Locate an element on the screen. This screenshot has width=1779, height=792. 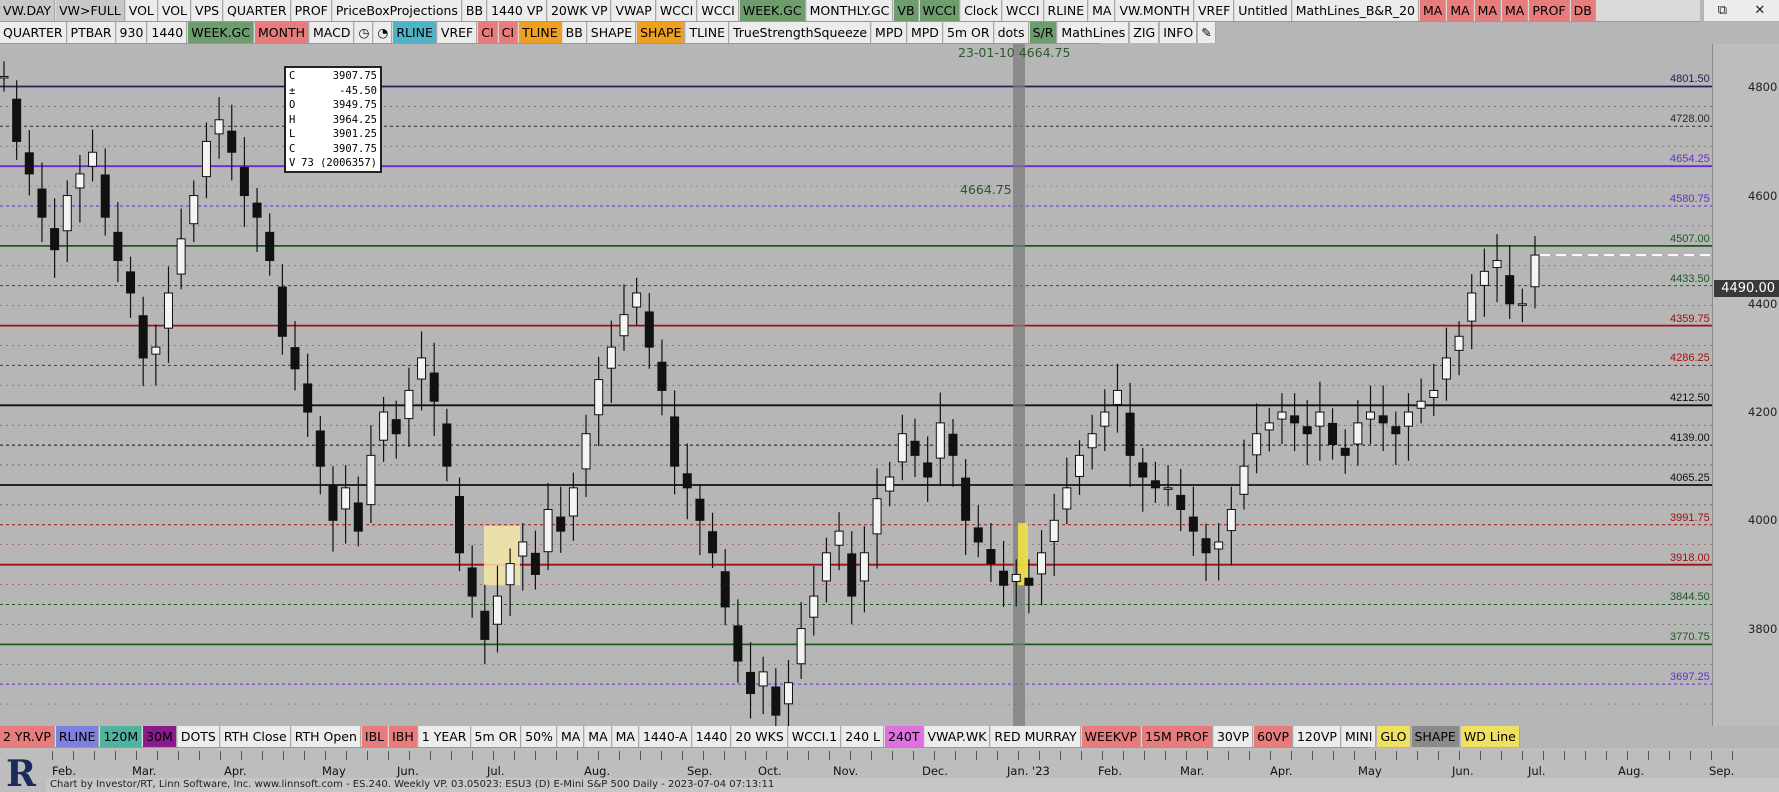
second-toolbar-button-11: CI is located at coordinates (488, 32).